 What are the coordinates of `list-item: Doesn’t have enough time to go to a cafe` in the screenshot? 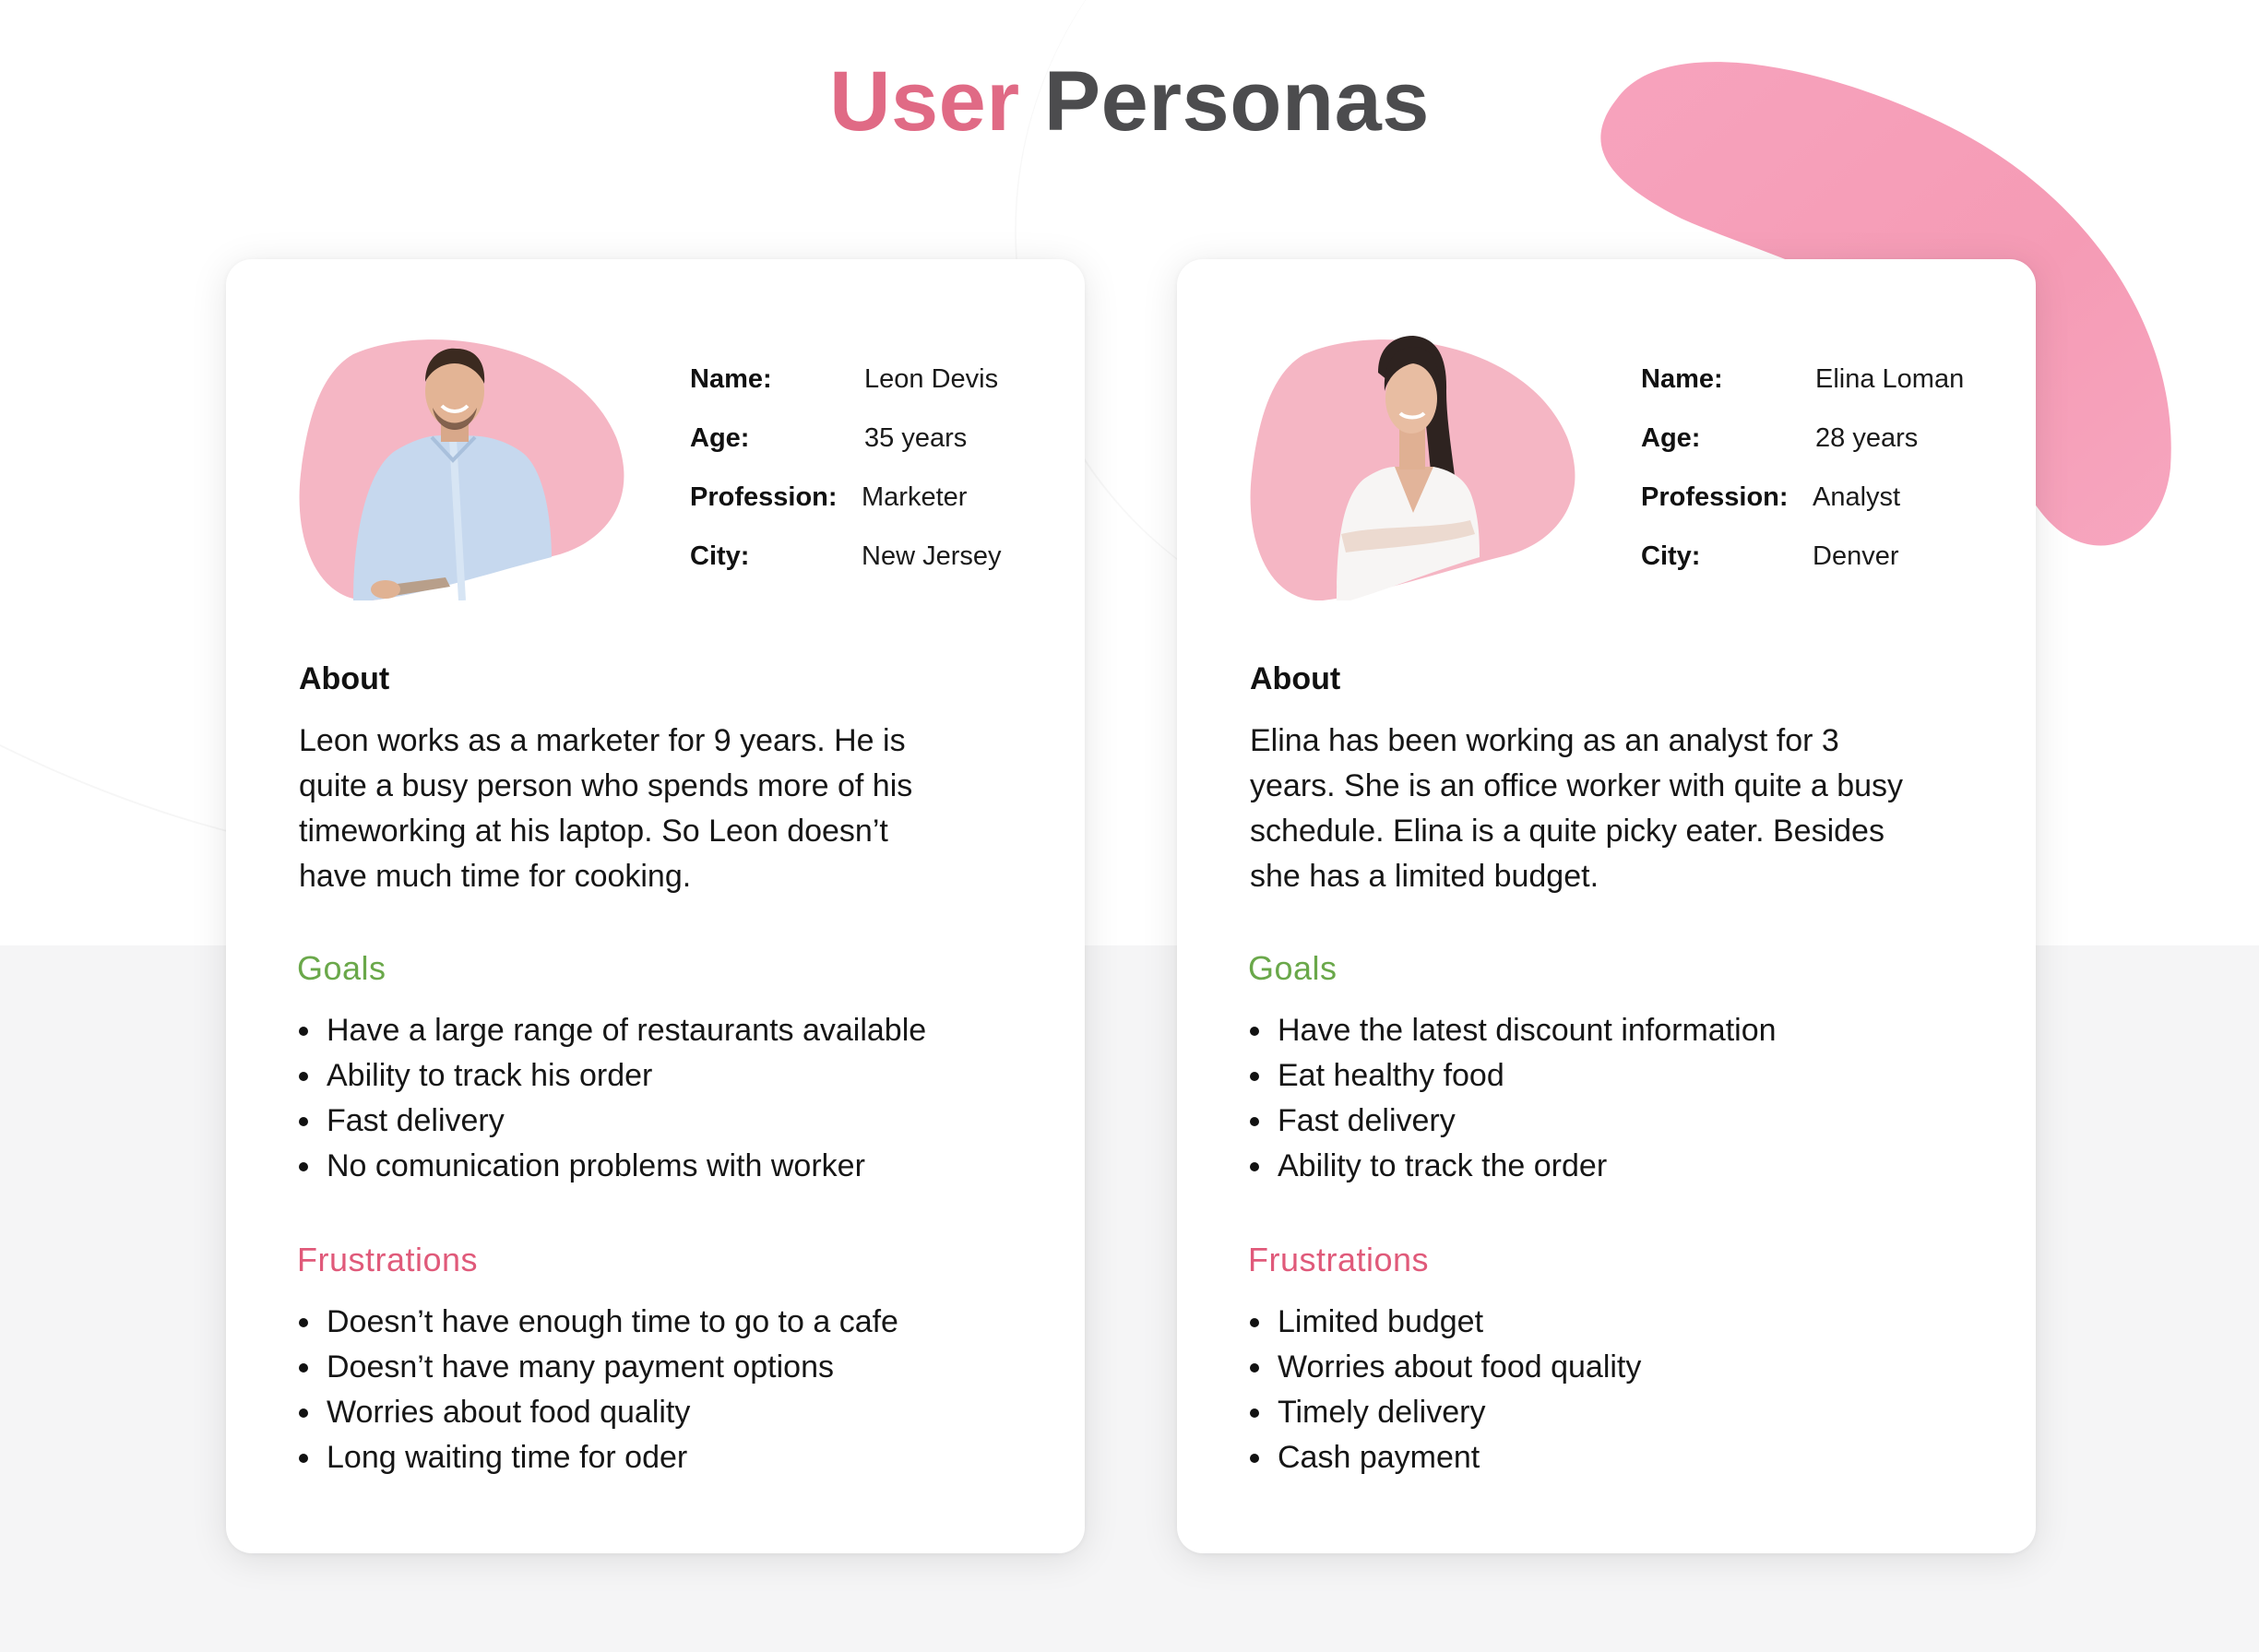 It's located at (598, 1322).